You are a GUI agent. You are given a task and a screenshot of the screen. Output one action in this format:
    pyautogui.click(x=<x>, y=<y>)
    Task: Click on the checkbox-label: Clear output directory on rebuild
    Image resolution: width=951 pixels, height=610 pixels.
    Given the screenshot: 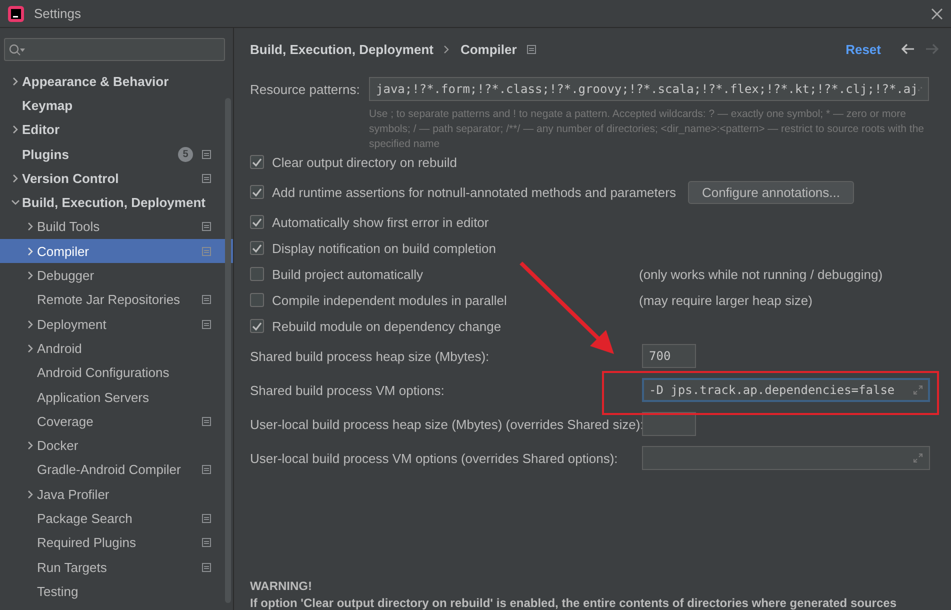 What is the action you would take?
    pyautogui.click(x=364, y=162)
    